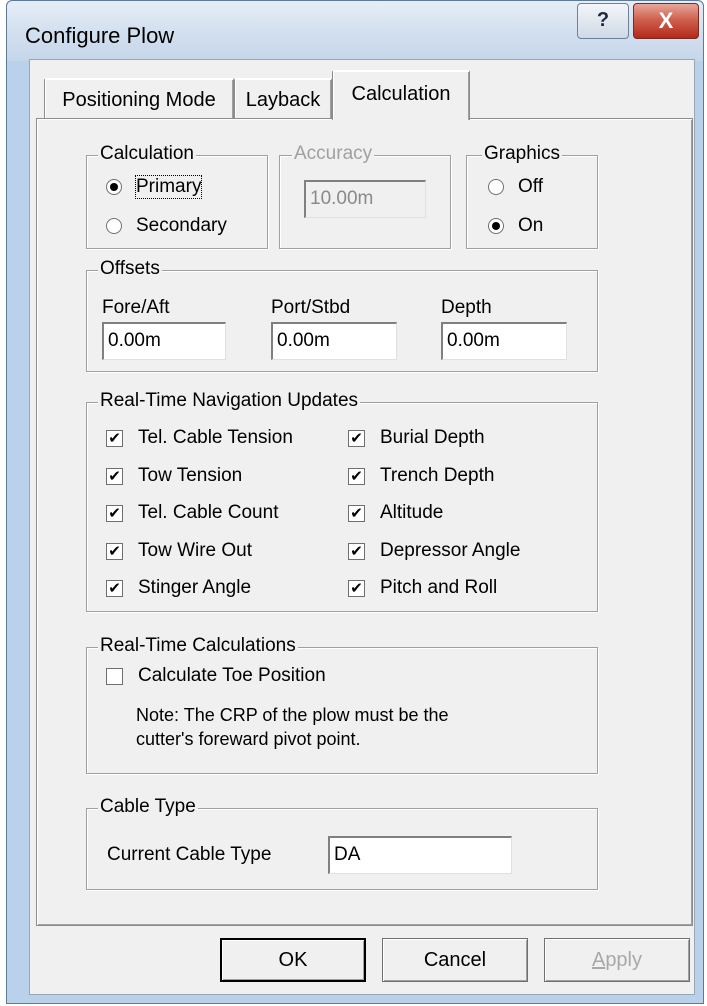 This screenshot has height=1006, width=707. Describe the element at coordinates (432, 438) in the screenshot. I see `nav-update-label: Burial Depth` at that location.